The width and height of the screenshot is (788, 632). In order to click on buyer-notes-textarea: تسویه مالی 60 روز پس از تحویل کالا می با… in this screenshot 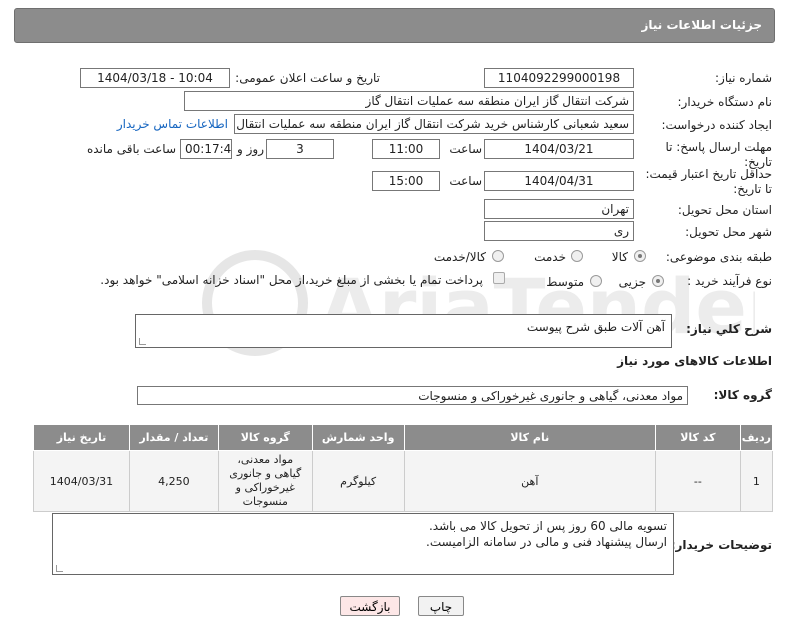, I will do `click(363, 544)`.